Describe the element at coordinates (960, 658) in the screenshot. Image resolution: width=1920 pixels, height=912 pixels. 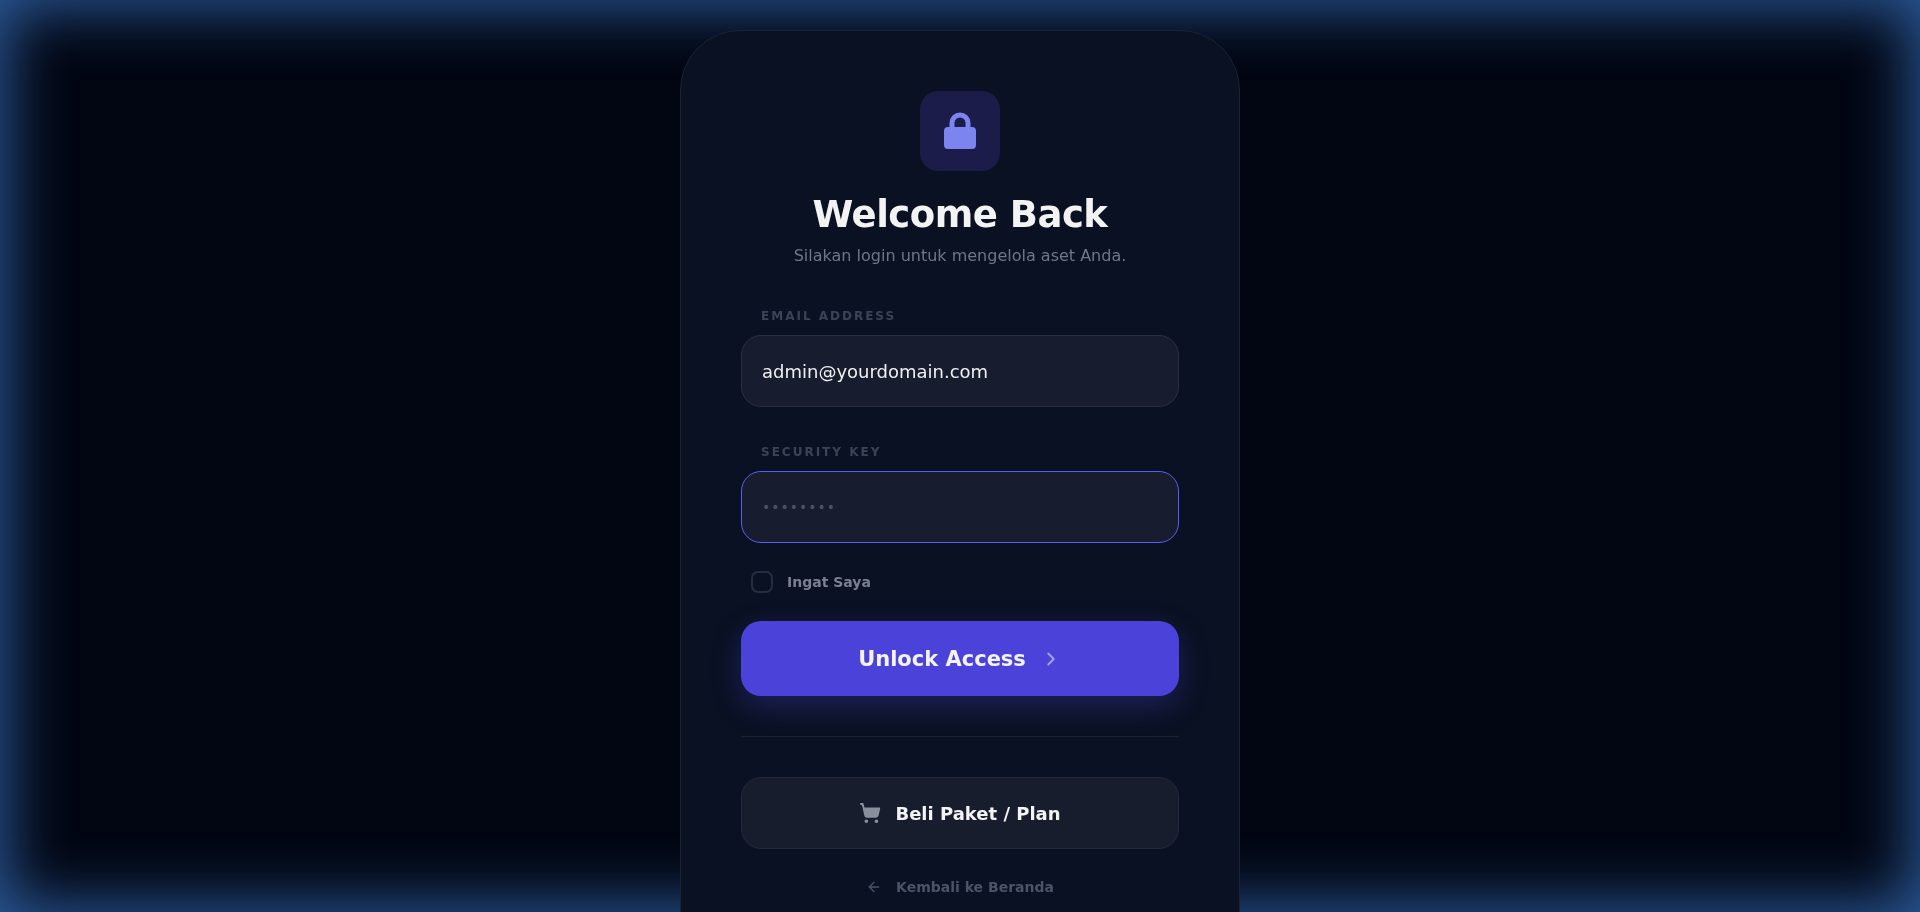
I see `unlock-button: Unlock Access` at that location.